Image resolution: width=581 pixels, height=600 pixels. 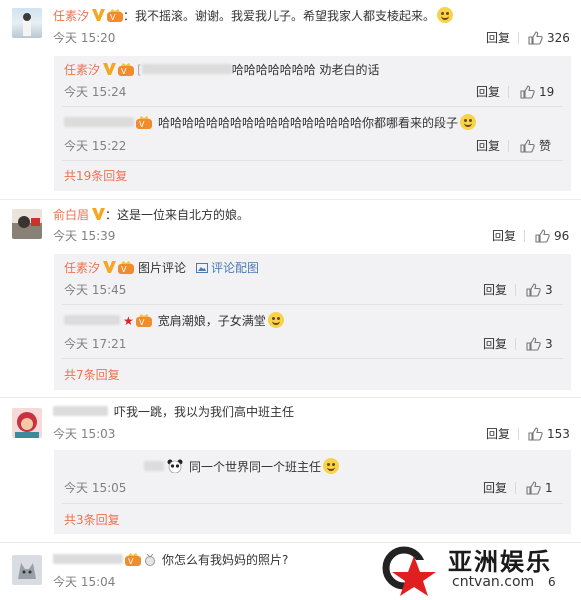 What do you see at coordinates (468, 122) in the screenshot?
I see `laugh-emoji-icon` at bounding box center [468, 122].